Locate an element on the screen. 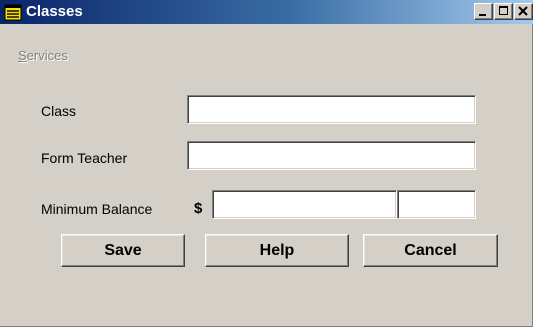  maximize-icon is located at coordinates (503, 10).